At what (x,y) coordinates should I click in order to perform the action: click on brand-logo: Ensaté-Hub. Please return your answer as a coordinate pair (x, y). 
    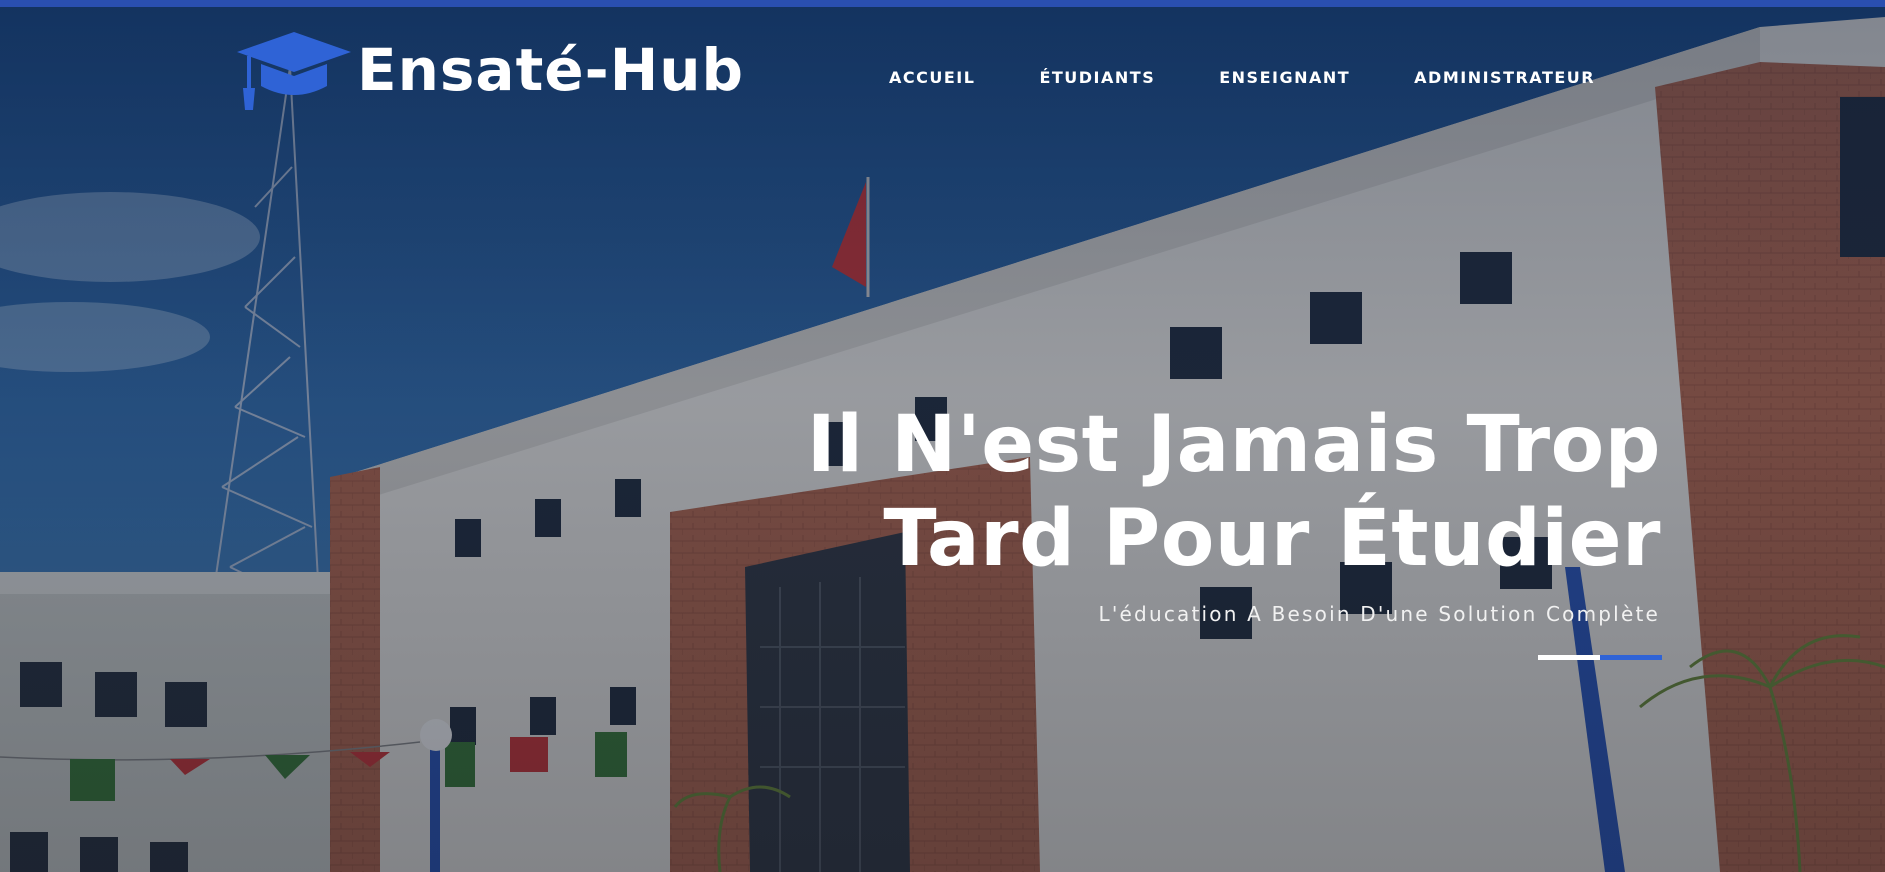
    Looking at the image, I should click on (489, 70).